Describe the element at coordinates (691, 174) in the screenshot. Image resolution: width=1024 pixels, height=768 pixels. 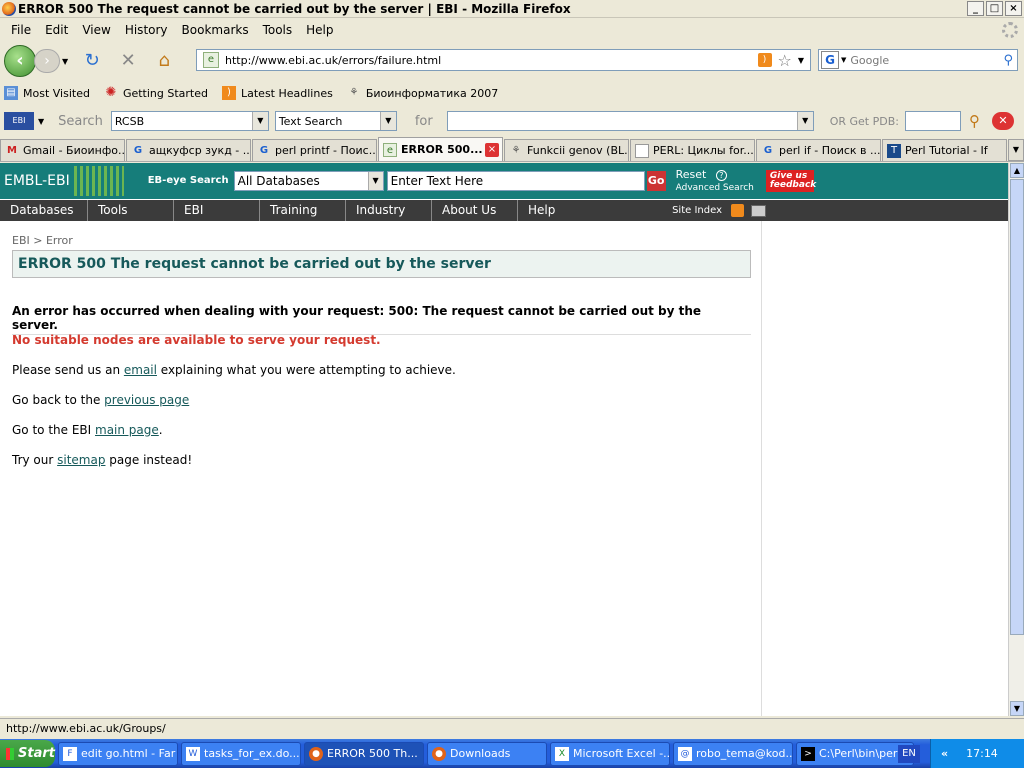
I see `reset-link: Reset` at that location.